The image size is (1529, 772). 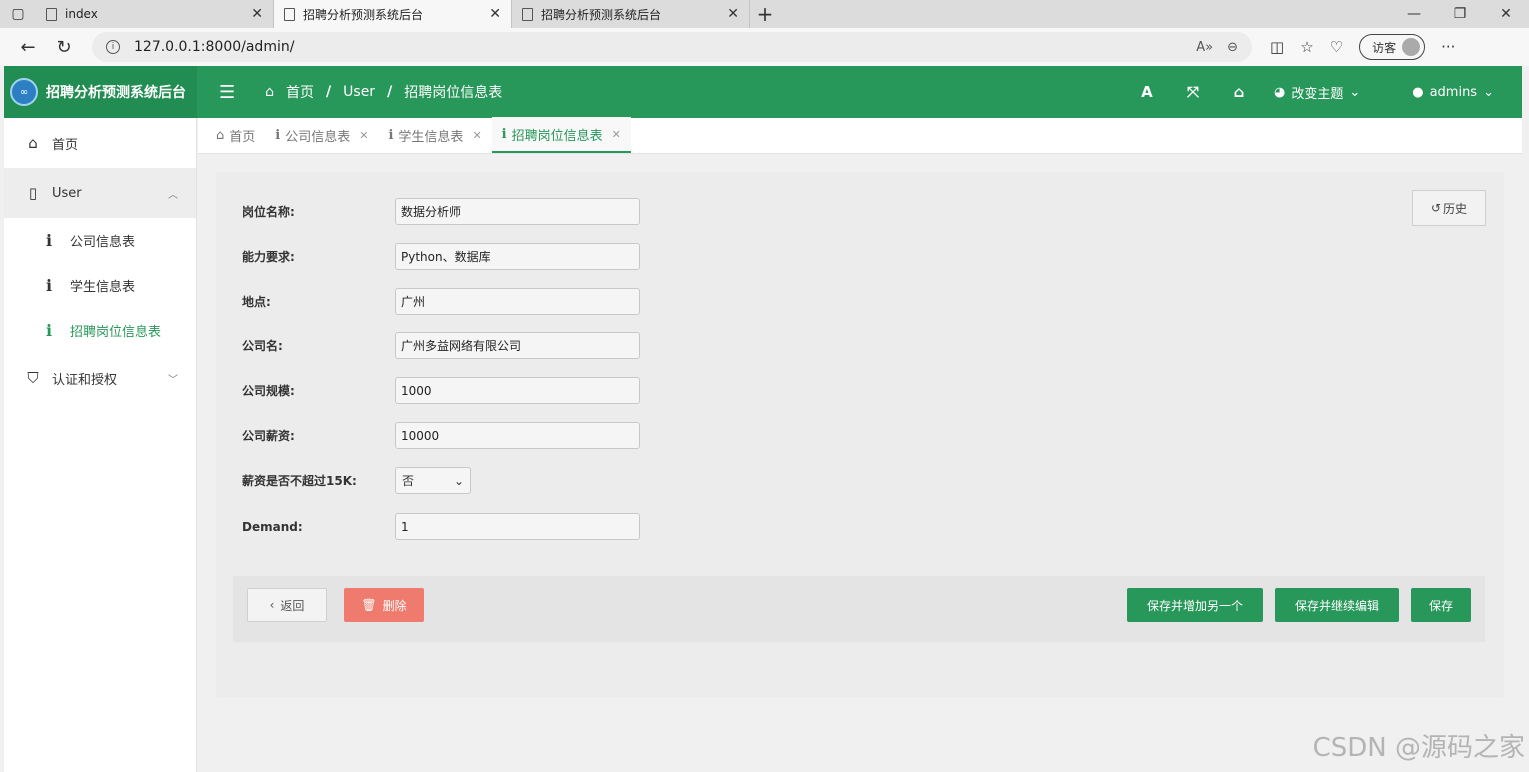 I want to click on palette-icon: ◕, so click(x=1279, y=92).